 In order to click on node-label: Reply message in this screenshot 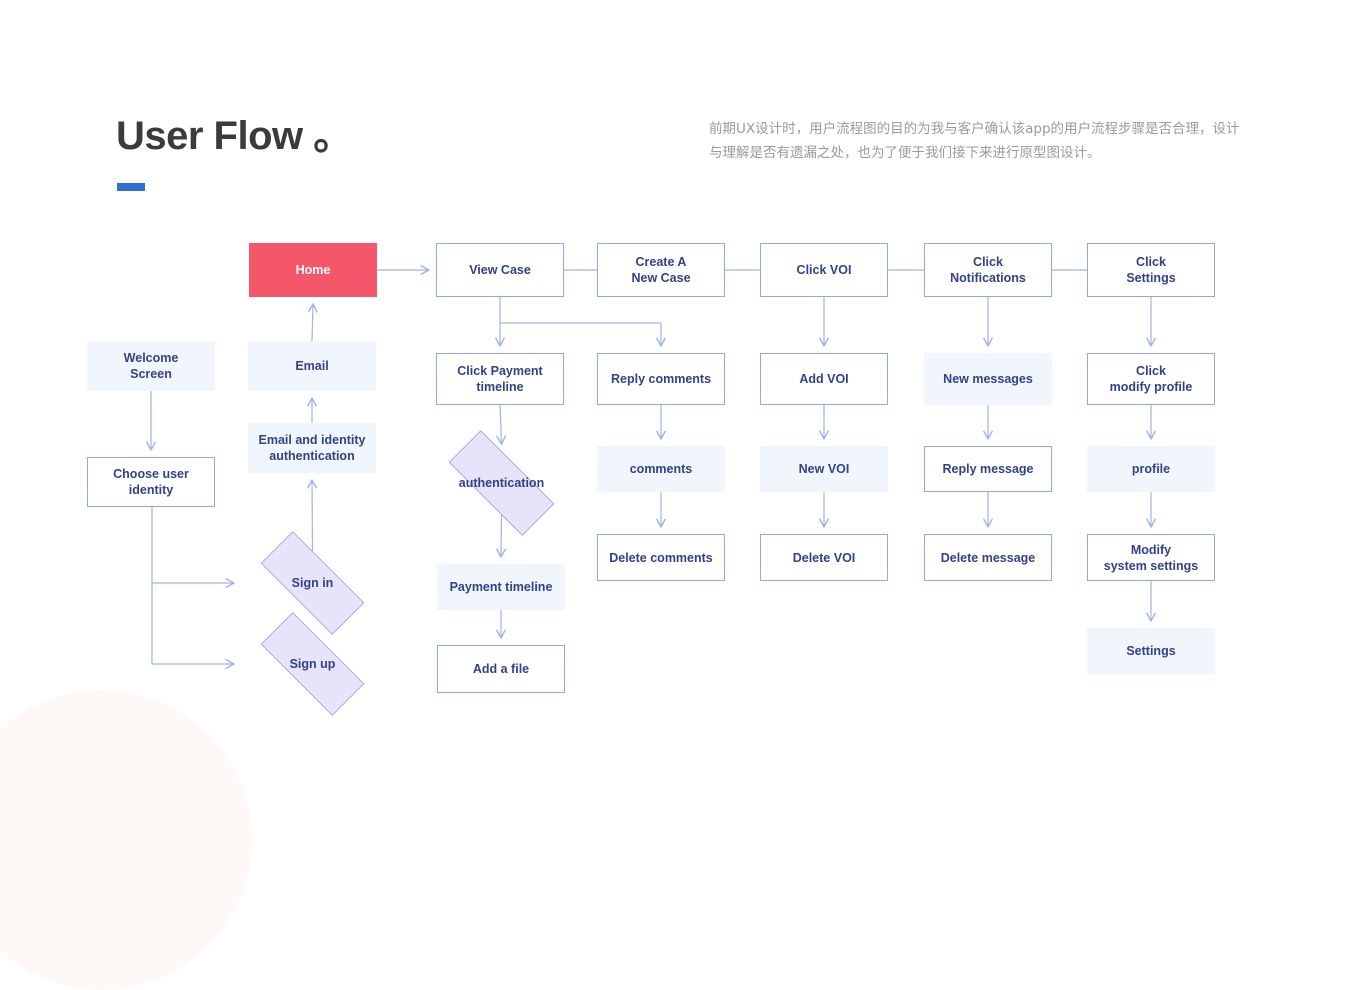, I will do `click(988, 469)`.